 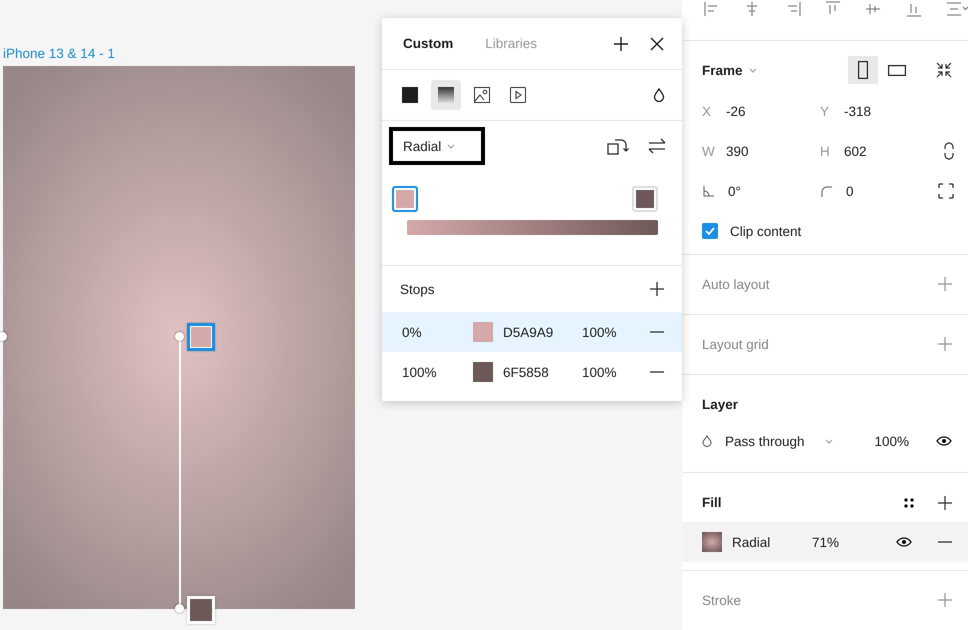 I want to click on gradient-bar, so click(x=532, y=227).